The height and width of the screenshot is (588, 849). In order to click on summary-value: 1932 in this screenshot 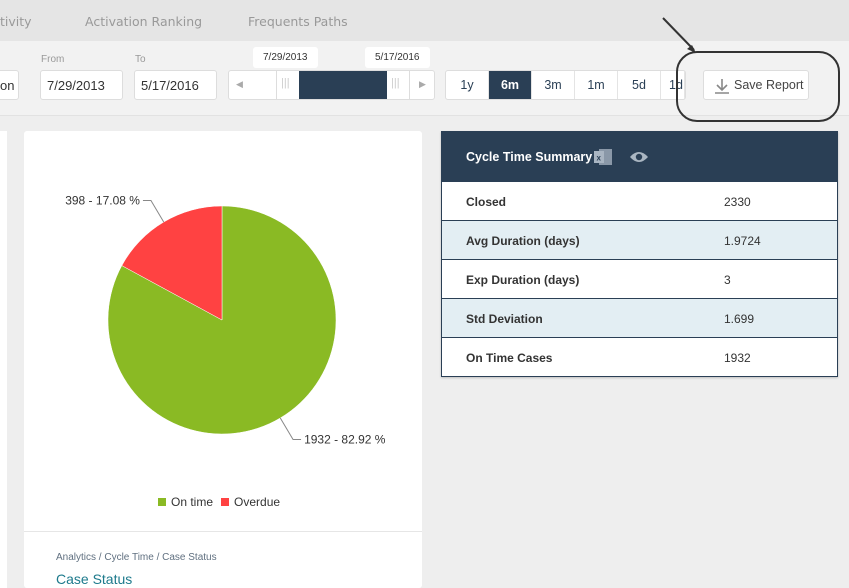, I will do `click(737, 358)`.